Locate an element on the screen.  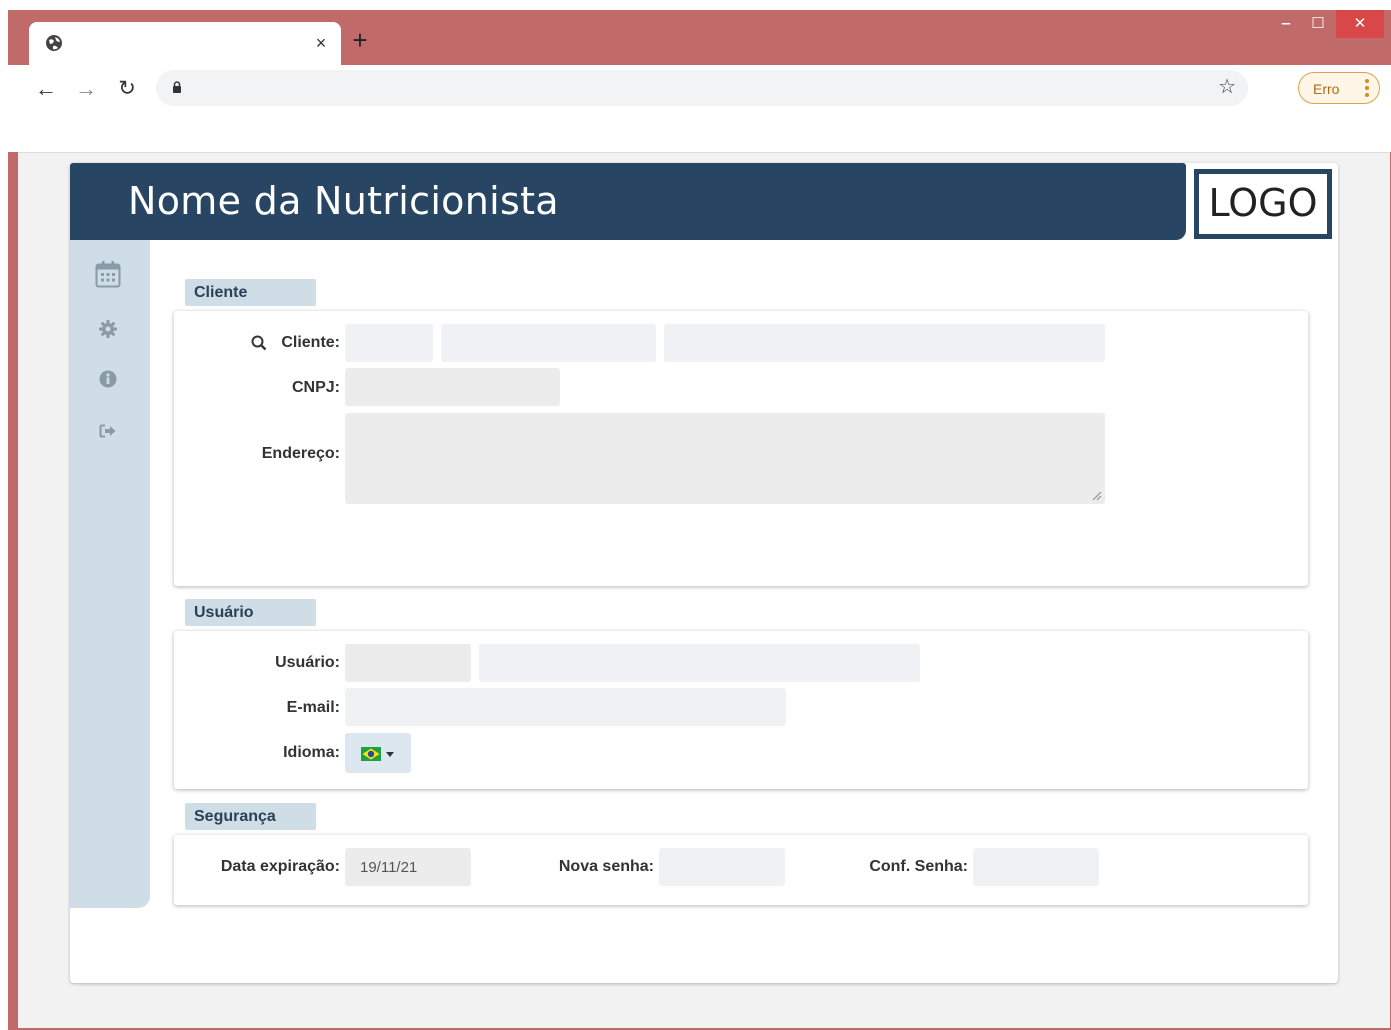
sidebar-item-calendar is located at coordinates (108, 274).